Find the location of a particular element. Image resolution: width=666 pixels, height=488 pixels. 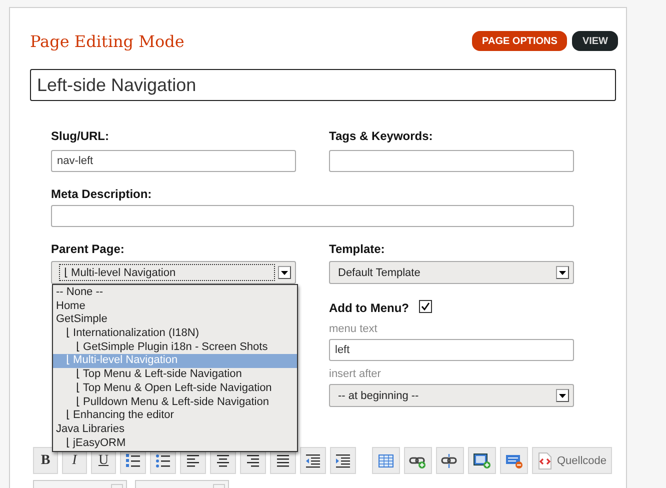

html-button is located at coordinates (514, 460).